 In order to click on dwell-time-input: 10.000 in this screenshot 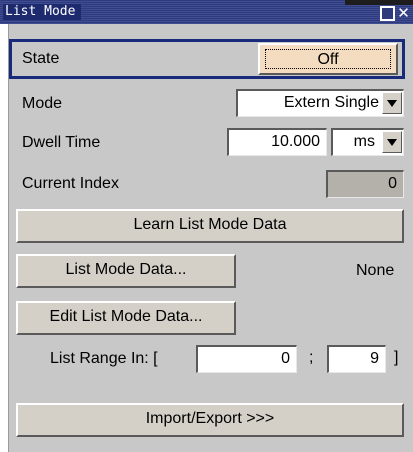, I will do `click(277, 142)`.